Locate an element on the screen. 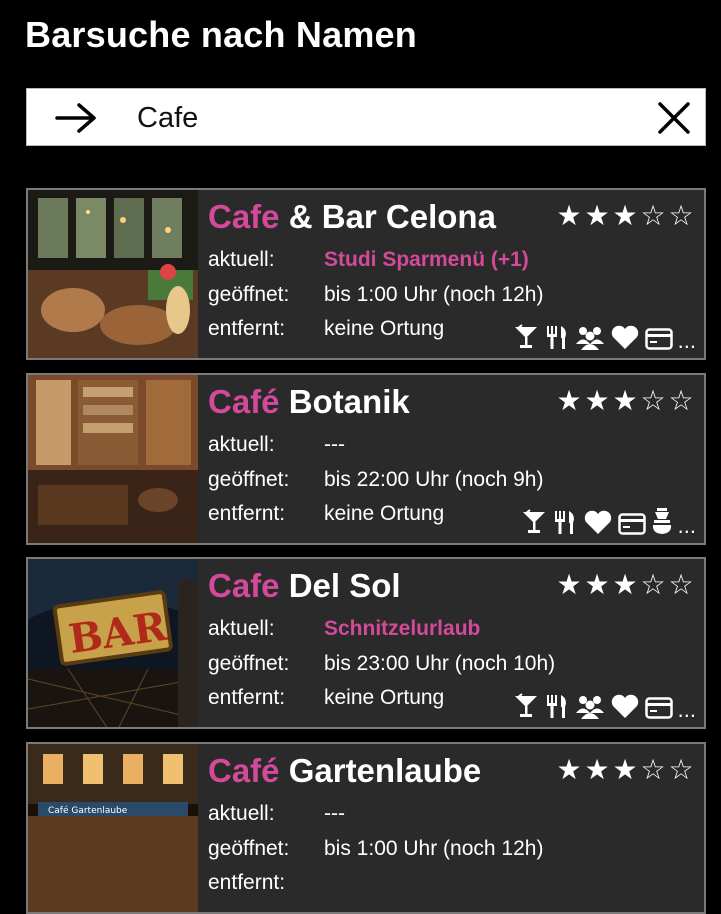 Image resolution: width=721 pixels, height=914 pixels. bar-name: Café Botanik is located at coordinates (309, 402).